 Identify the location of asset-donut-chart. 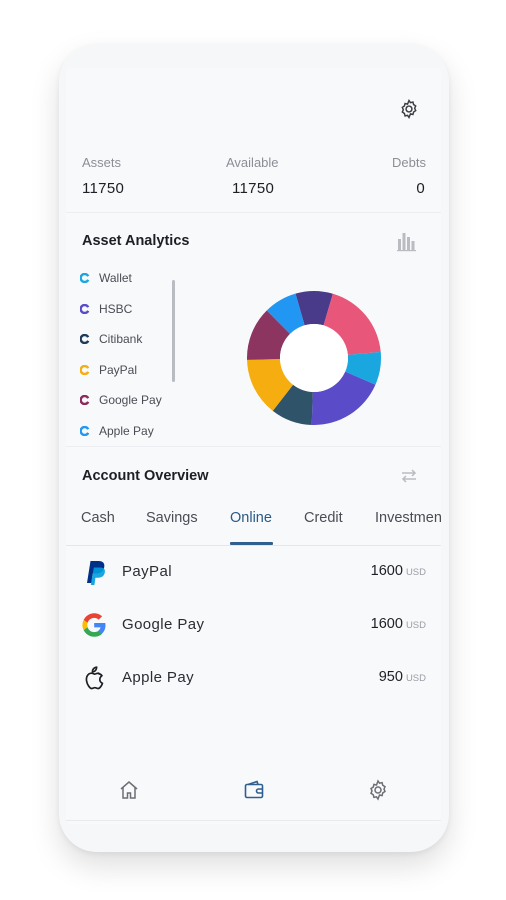
(314, 358).